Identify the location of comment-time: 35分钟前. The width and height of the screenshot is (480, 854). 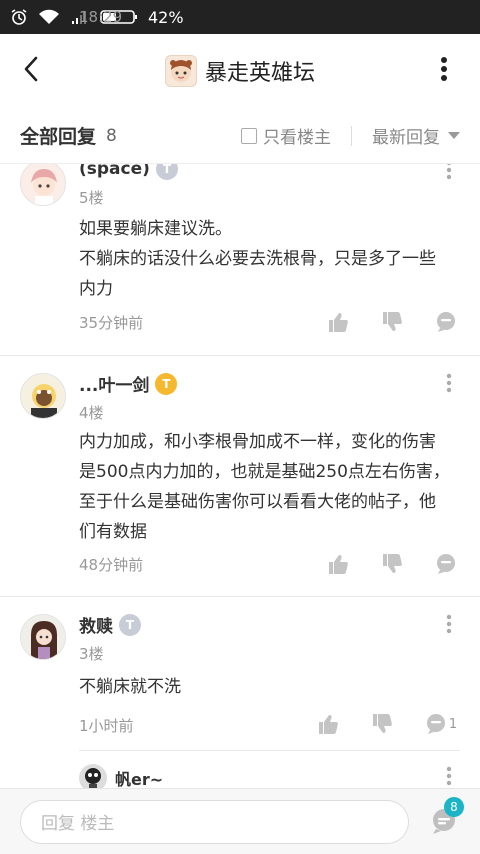
(111, 323).